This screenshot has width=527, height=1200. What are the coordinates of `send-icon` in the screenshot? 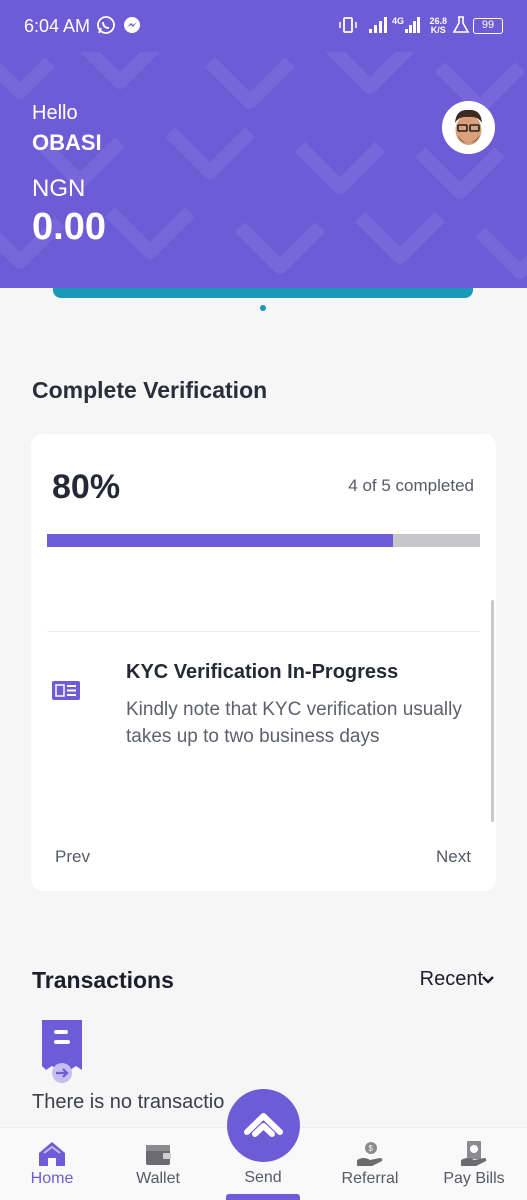 It's located at (263, 1125).